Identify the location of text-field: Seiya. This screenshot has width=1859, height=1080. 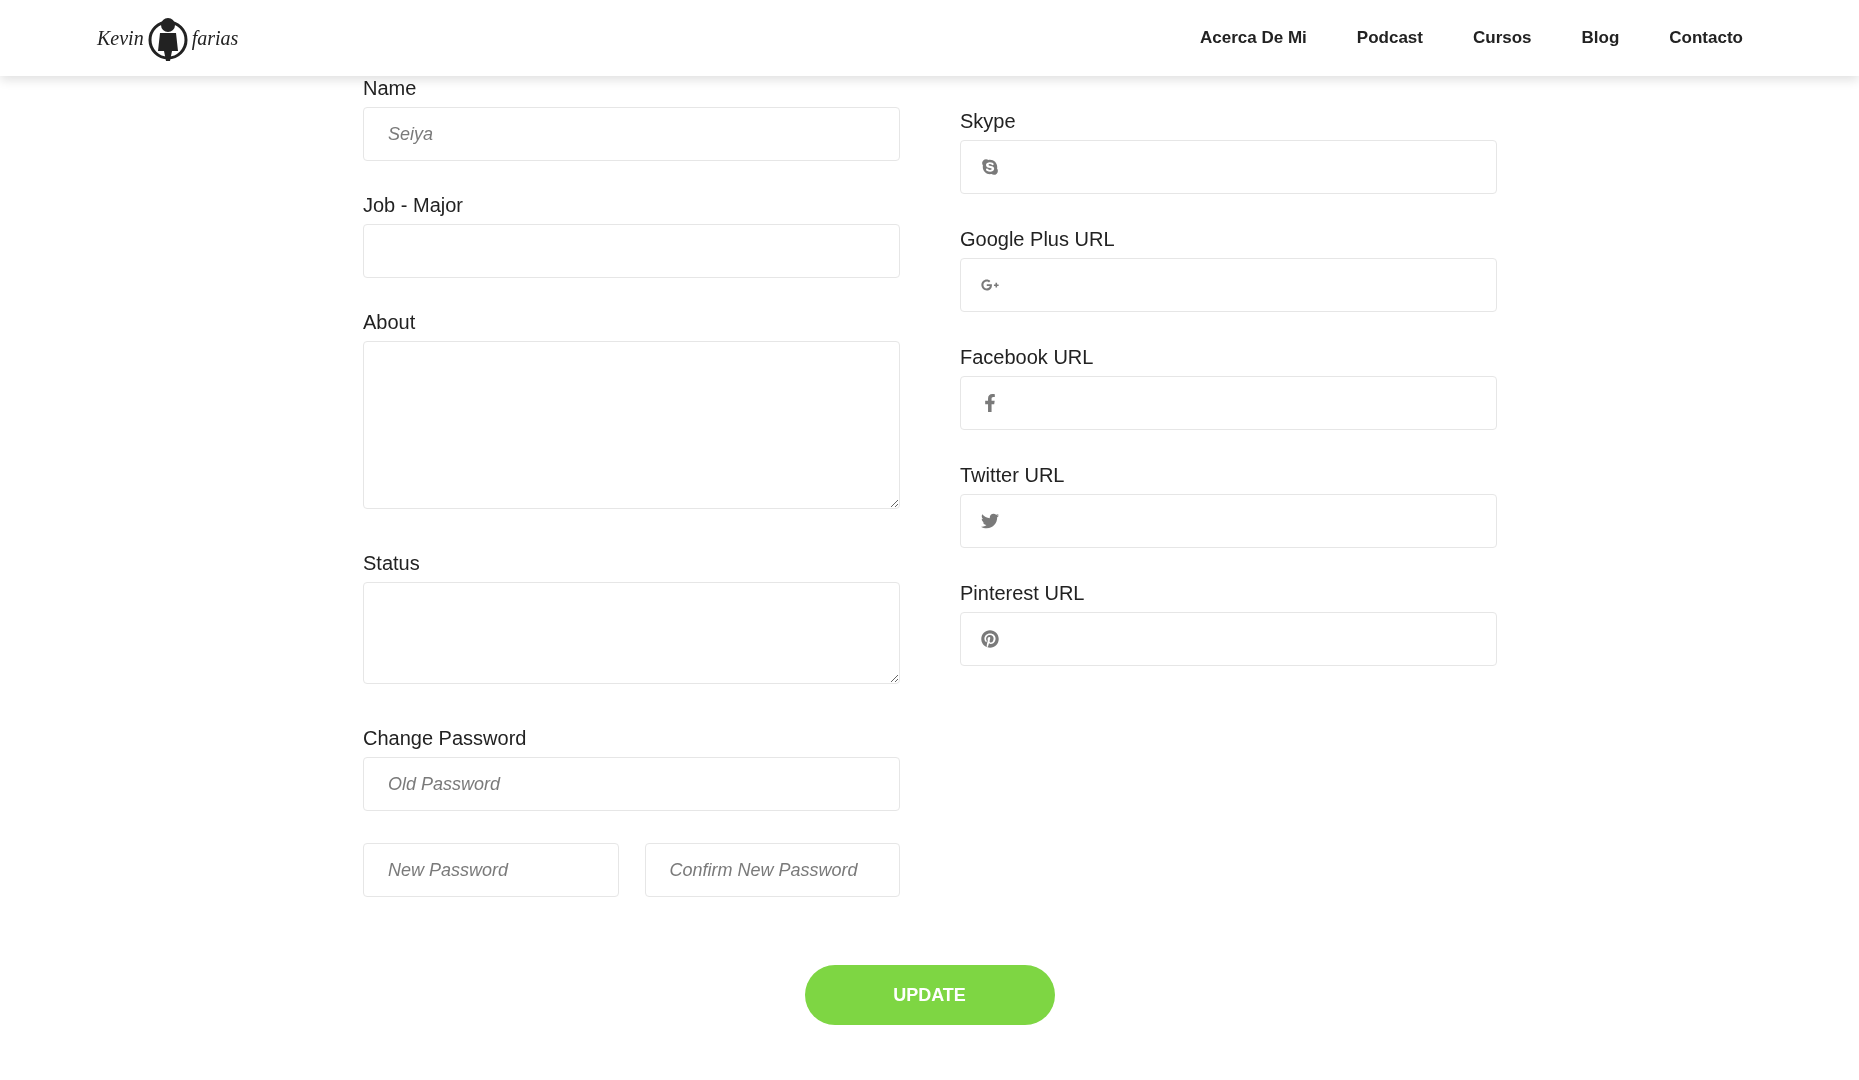
(631, 134).